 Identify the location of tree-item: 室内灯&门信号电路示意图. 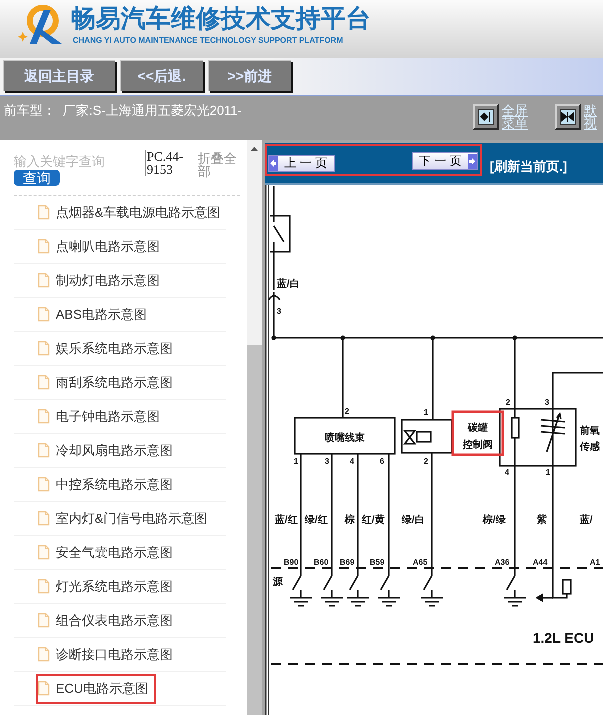
(126, 519).